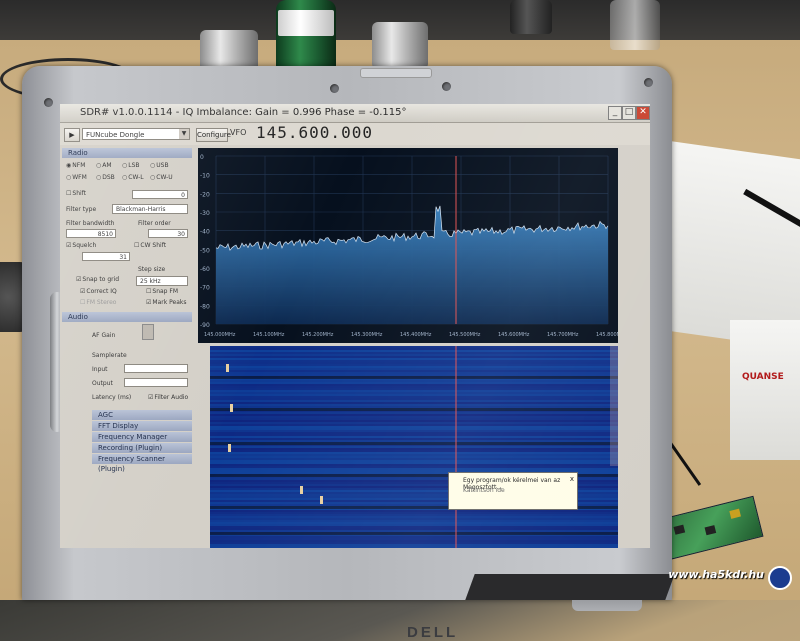 The image size is (800, 641). What do you see at coordinates (205, 213) in the screenshot?
I see `y-tick-label: -30` at bounding box center [205, 213].